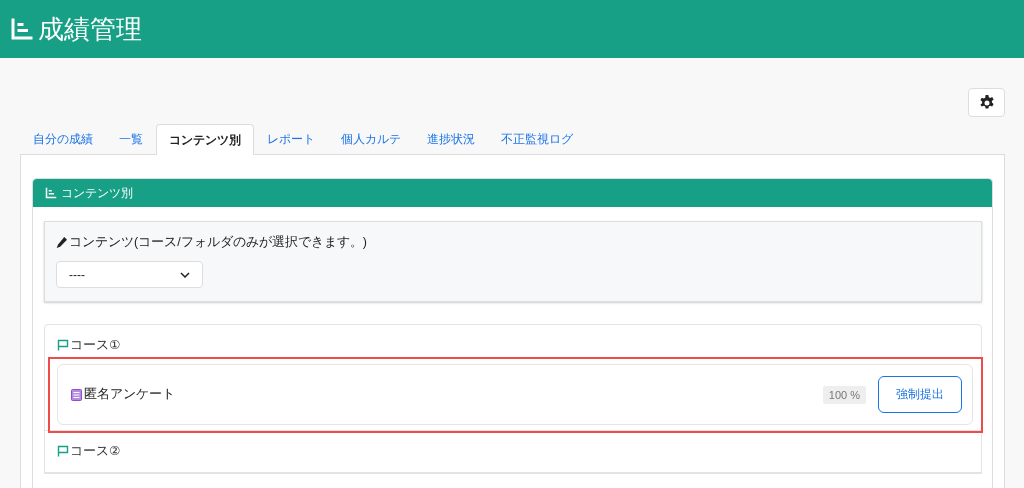  I want to click on course-name: コース①, so click(95, 345).